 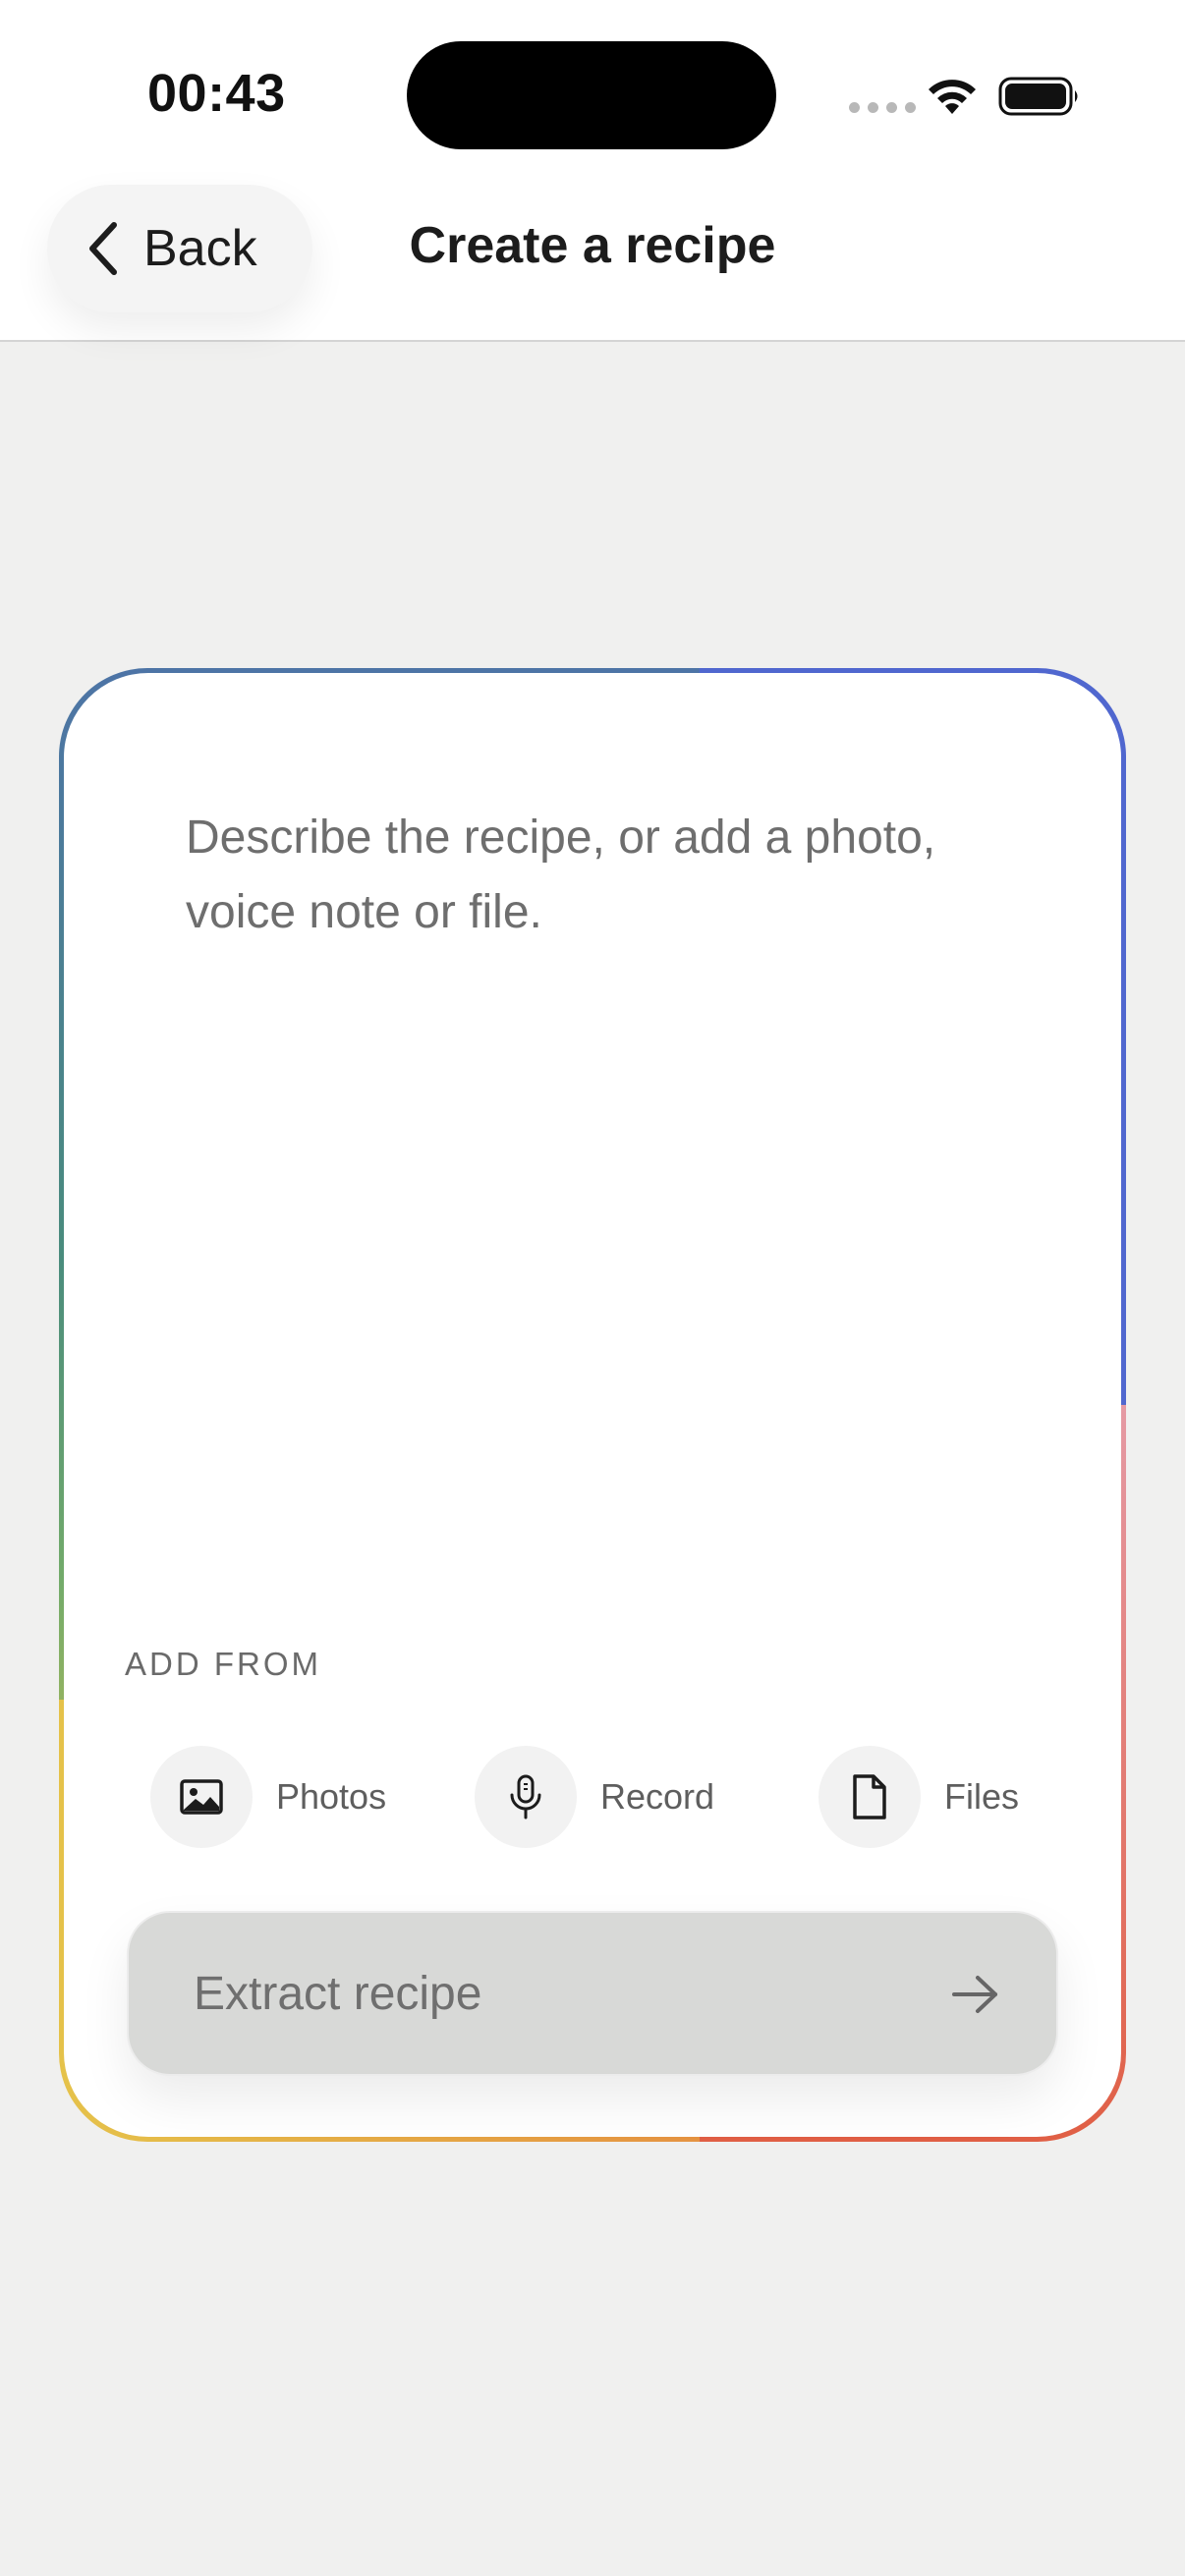 I want to click on back-label: Back, so click(x=200, y=248).